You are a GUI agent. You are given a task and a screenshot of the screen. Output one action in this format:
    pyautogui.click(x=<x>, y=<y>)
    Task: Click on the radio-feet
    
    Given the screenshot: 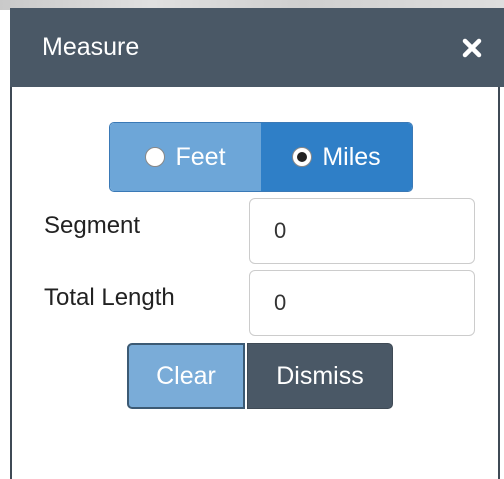 What is the action you would take?
    pyautogui.click(x=155, y=157)
    